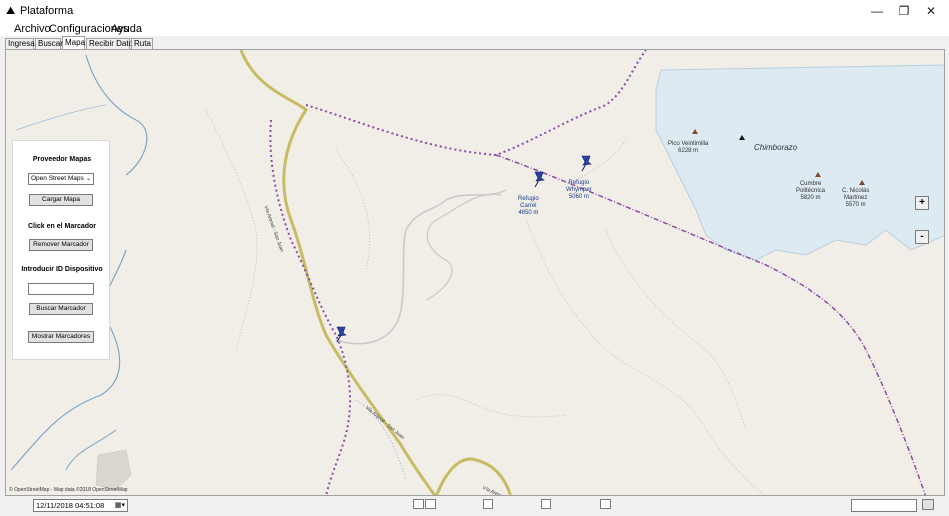 The image size is (949, 516). Describe the element at coordinates (688, 147) in the screenshot. I see `label-pico-veintimilla: Pico Veintimilla 6228 m` at that location.